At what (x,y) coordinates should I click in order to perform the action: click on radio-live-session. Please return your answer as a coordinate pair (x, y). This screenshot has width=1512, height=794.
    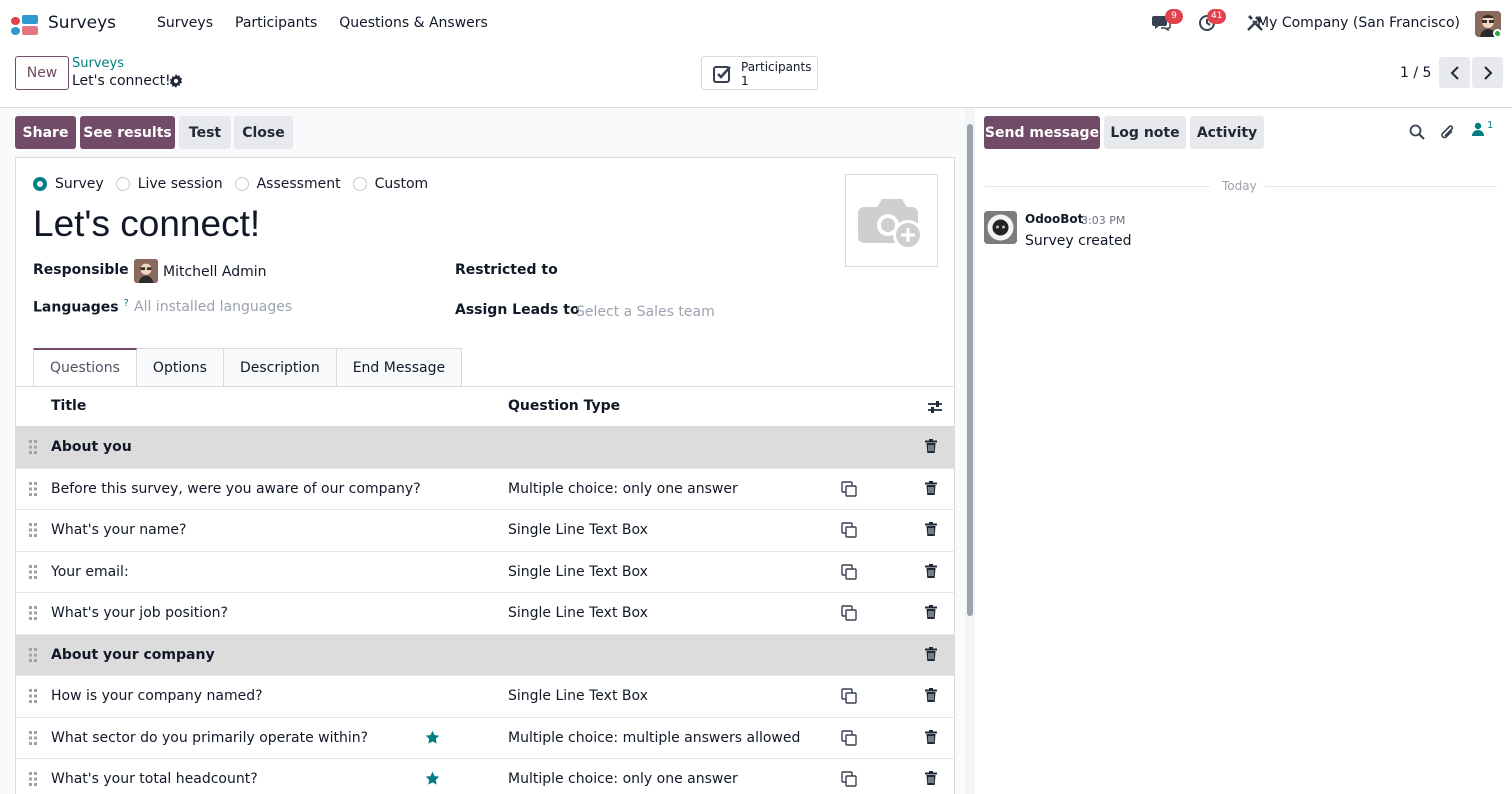
    Looking at the image, I should click on (122, 184).